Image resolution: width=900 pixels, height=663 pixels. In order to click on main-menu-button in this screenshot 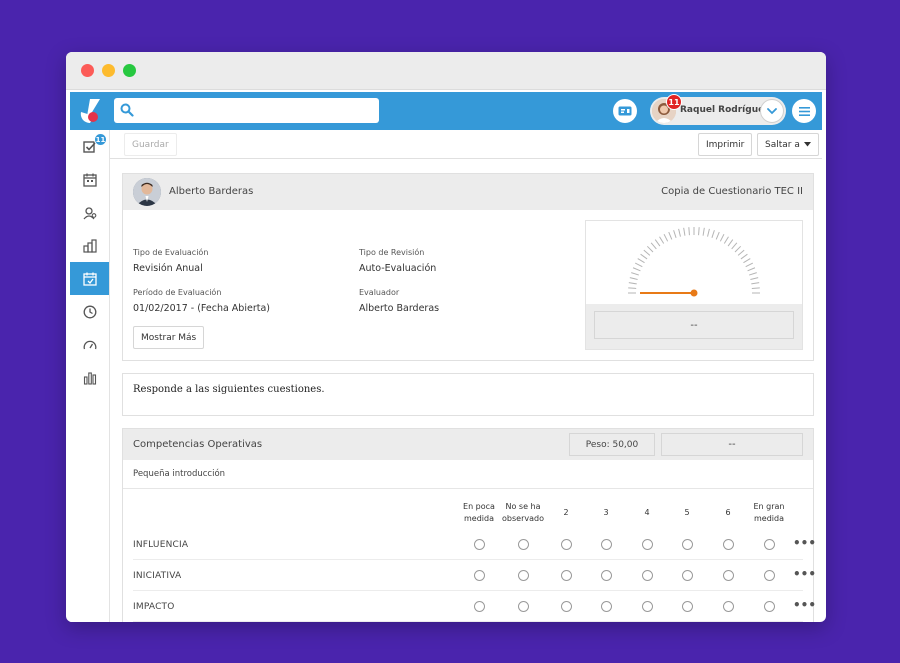, I will do `click(804, 111)`.